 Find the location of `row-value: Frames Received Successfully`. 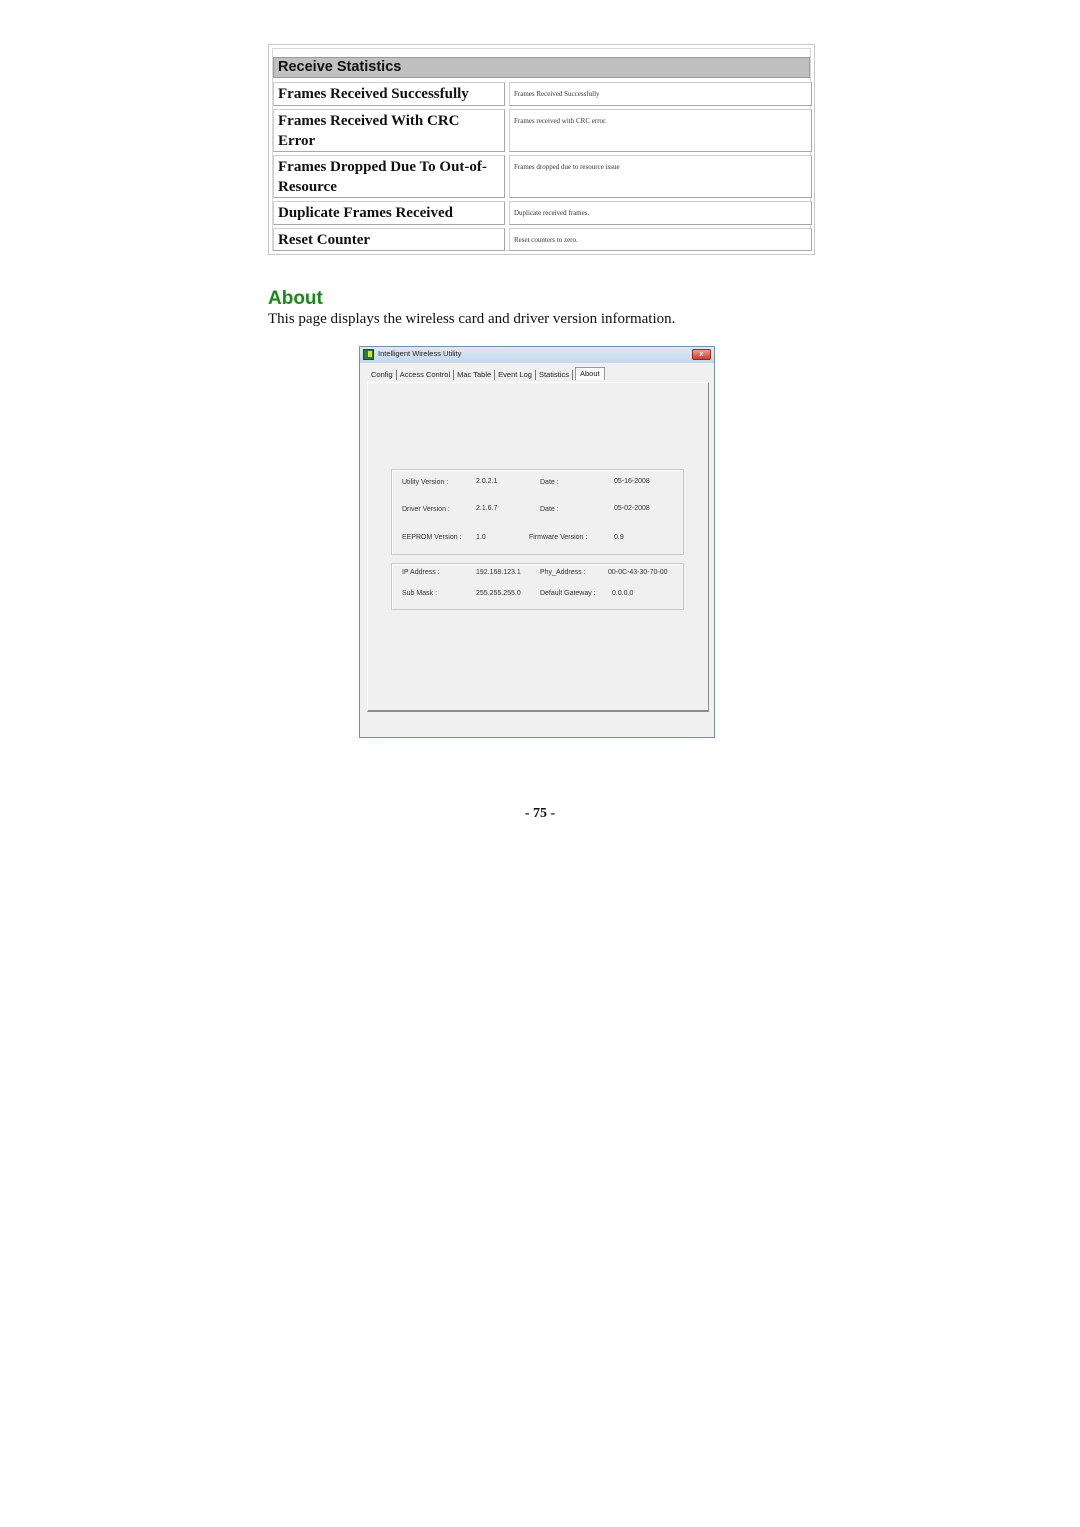

row-value: Frames Received Successfully is located at coordinates (660, 94).